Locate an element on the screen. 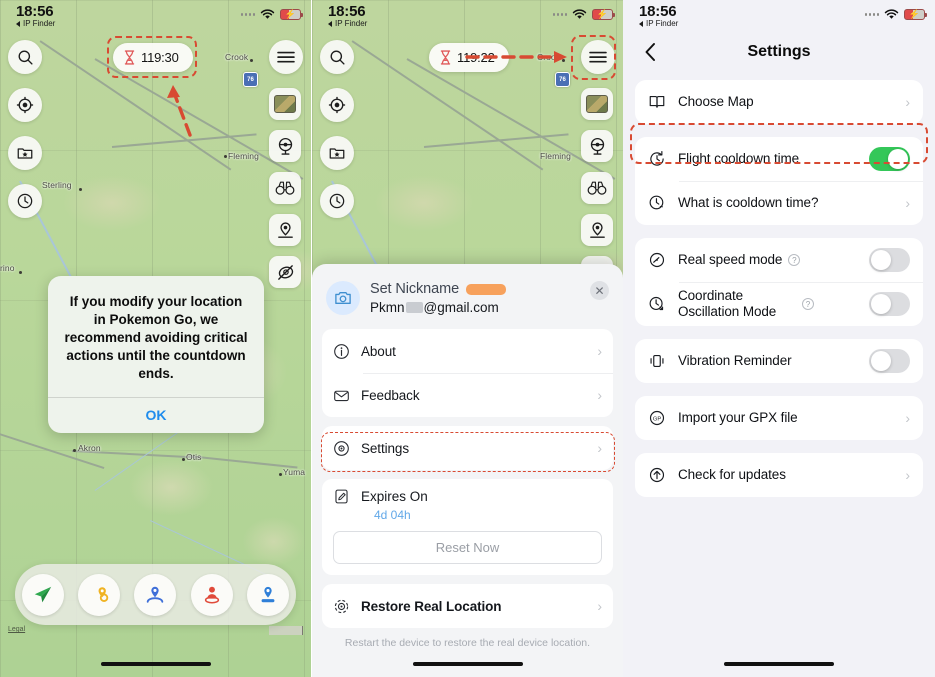  menu-item-settings: Settings › is located at coordinates (467, 448).